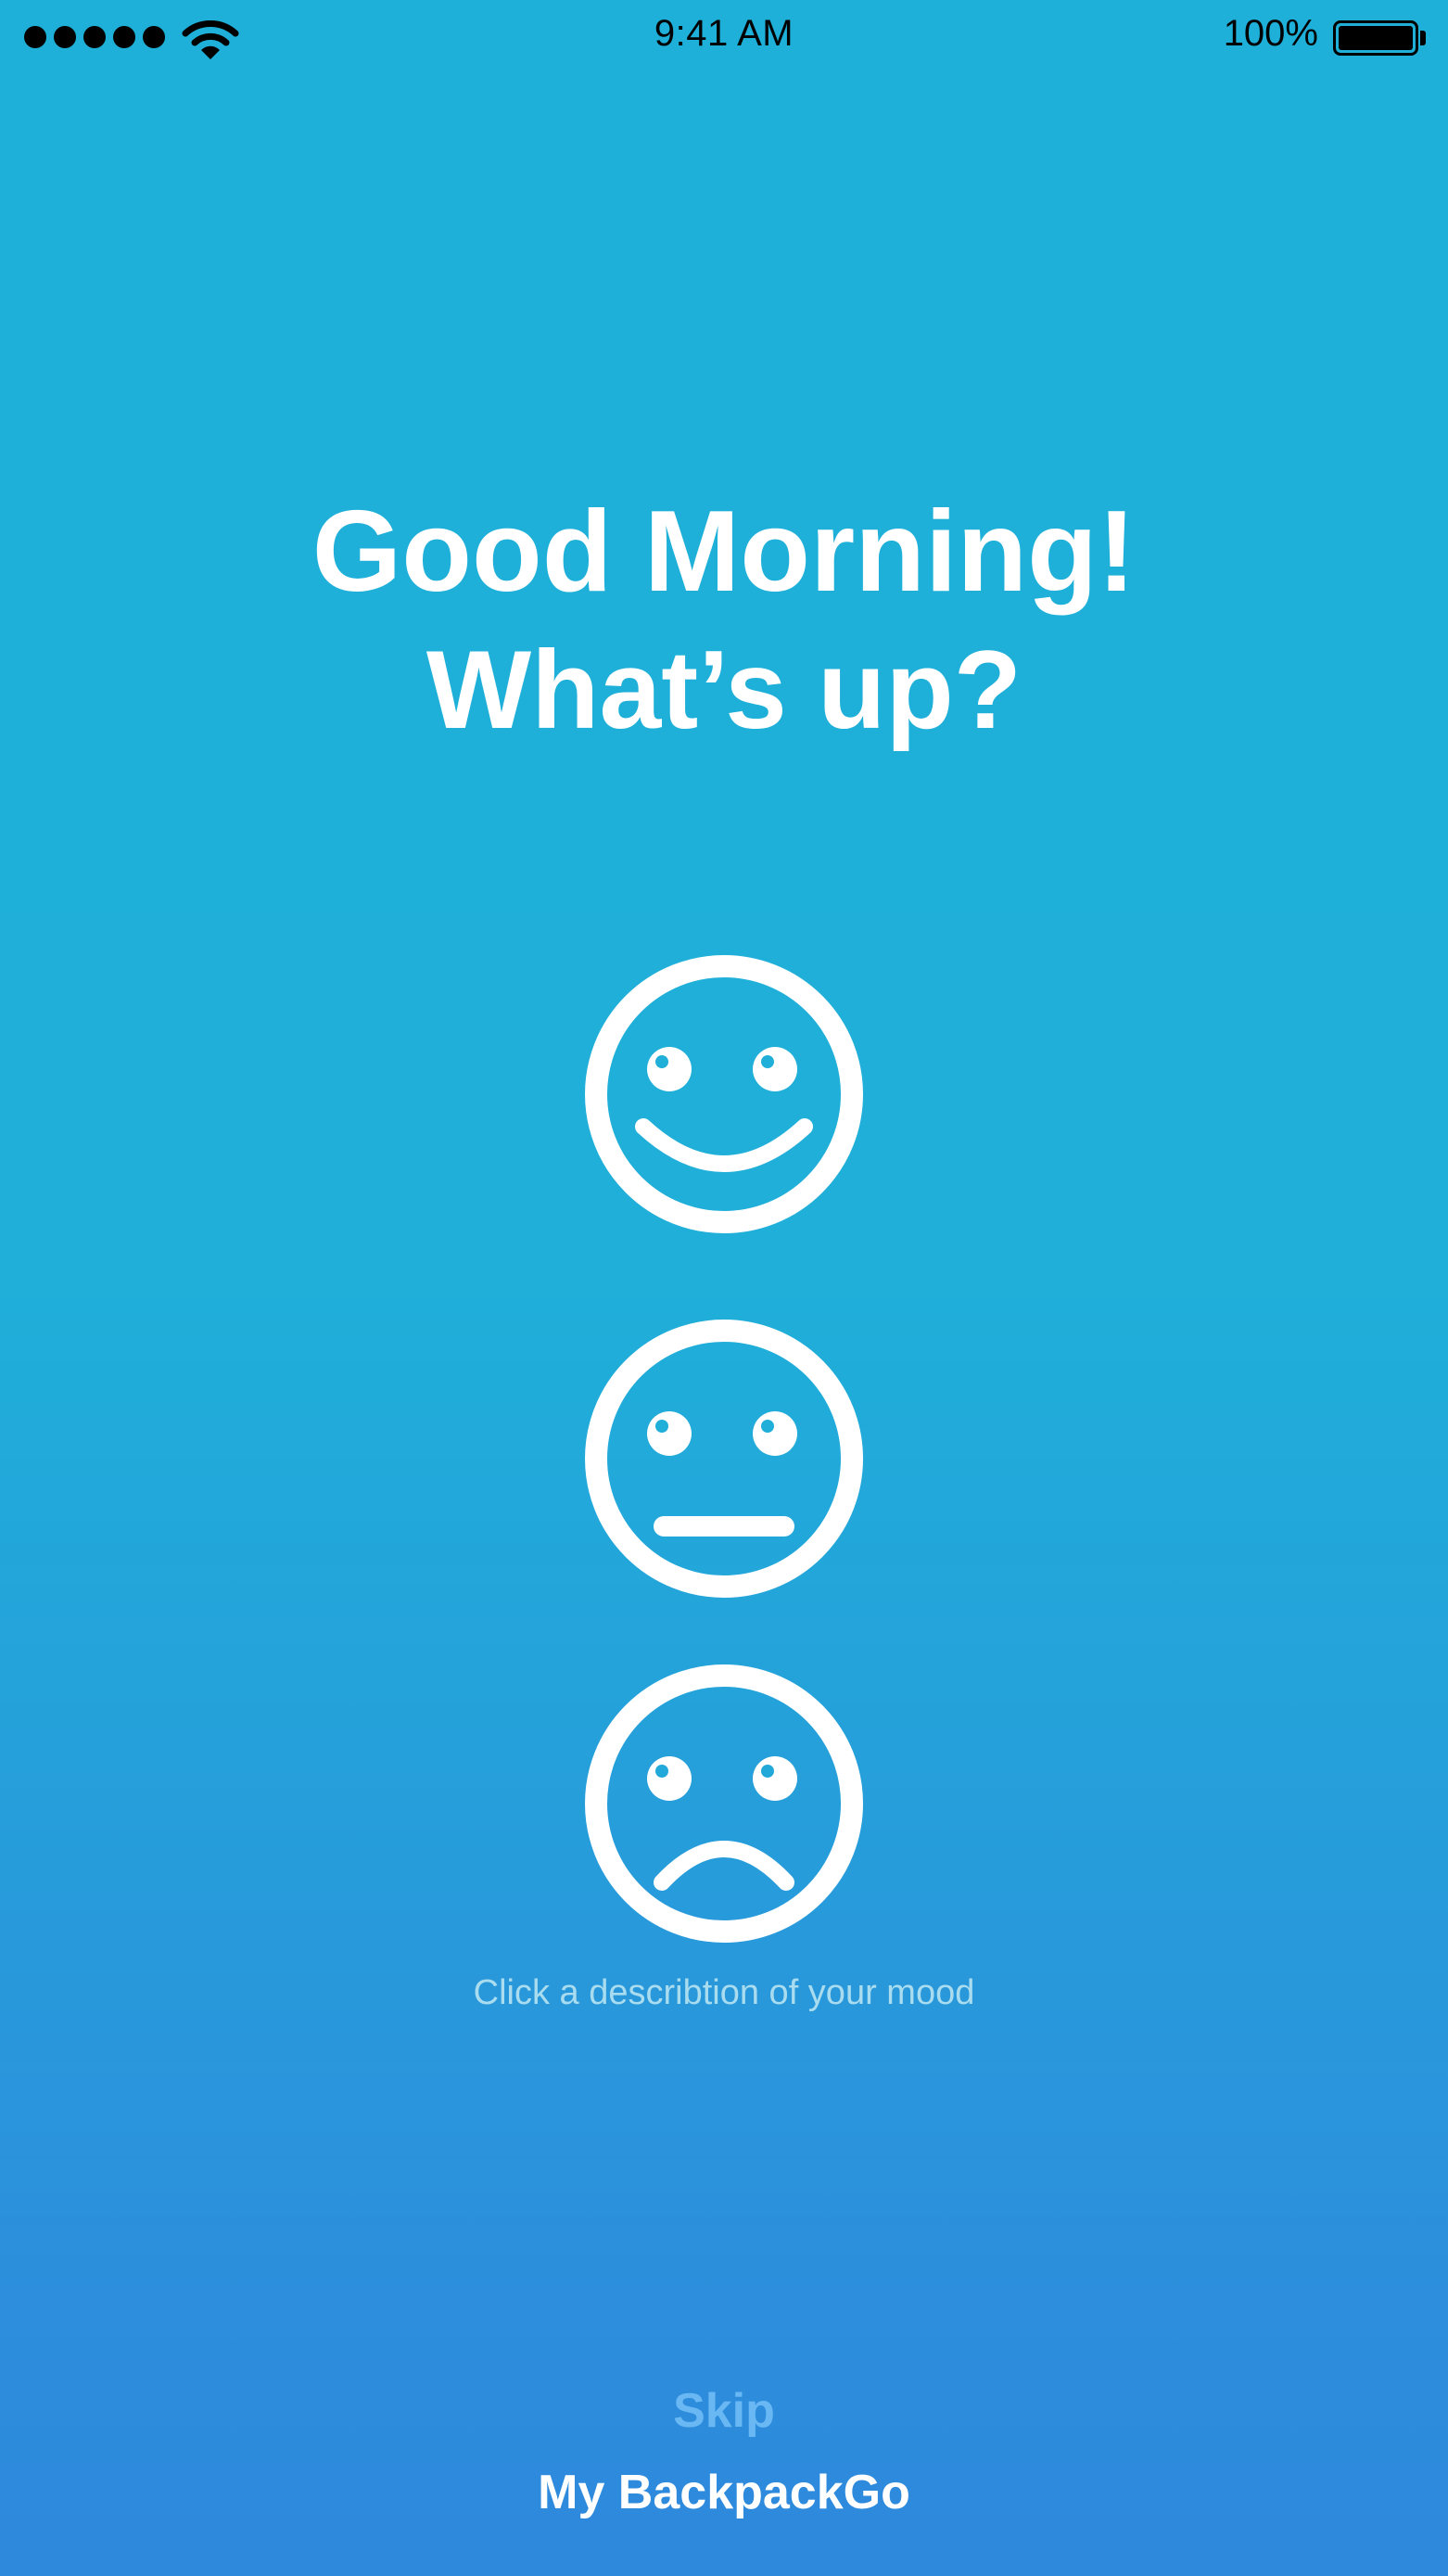 The height and width of the screenshot is (2576, 1448). I want to click on sad-mood-button, so click(724, 1803).